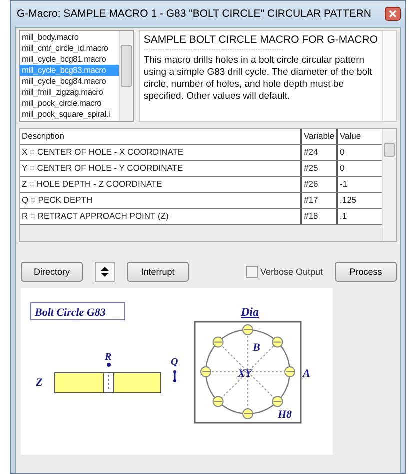 This screenshot has width=409, height=474. I want to click on spinner-button, so click(105, 272).